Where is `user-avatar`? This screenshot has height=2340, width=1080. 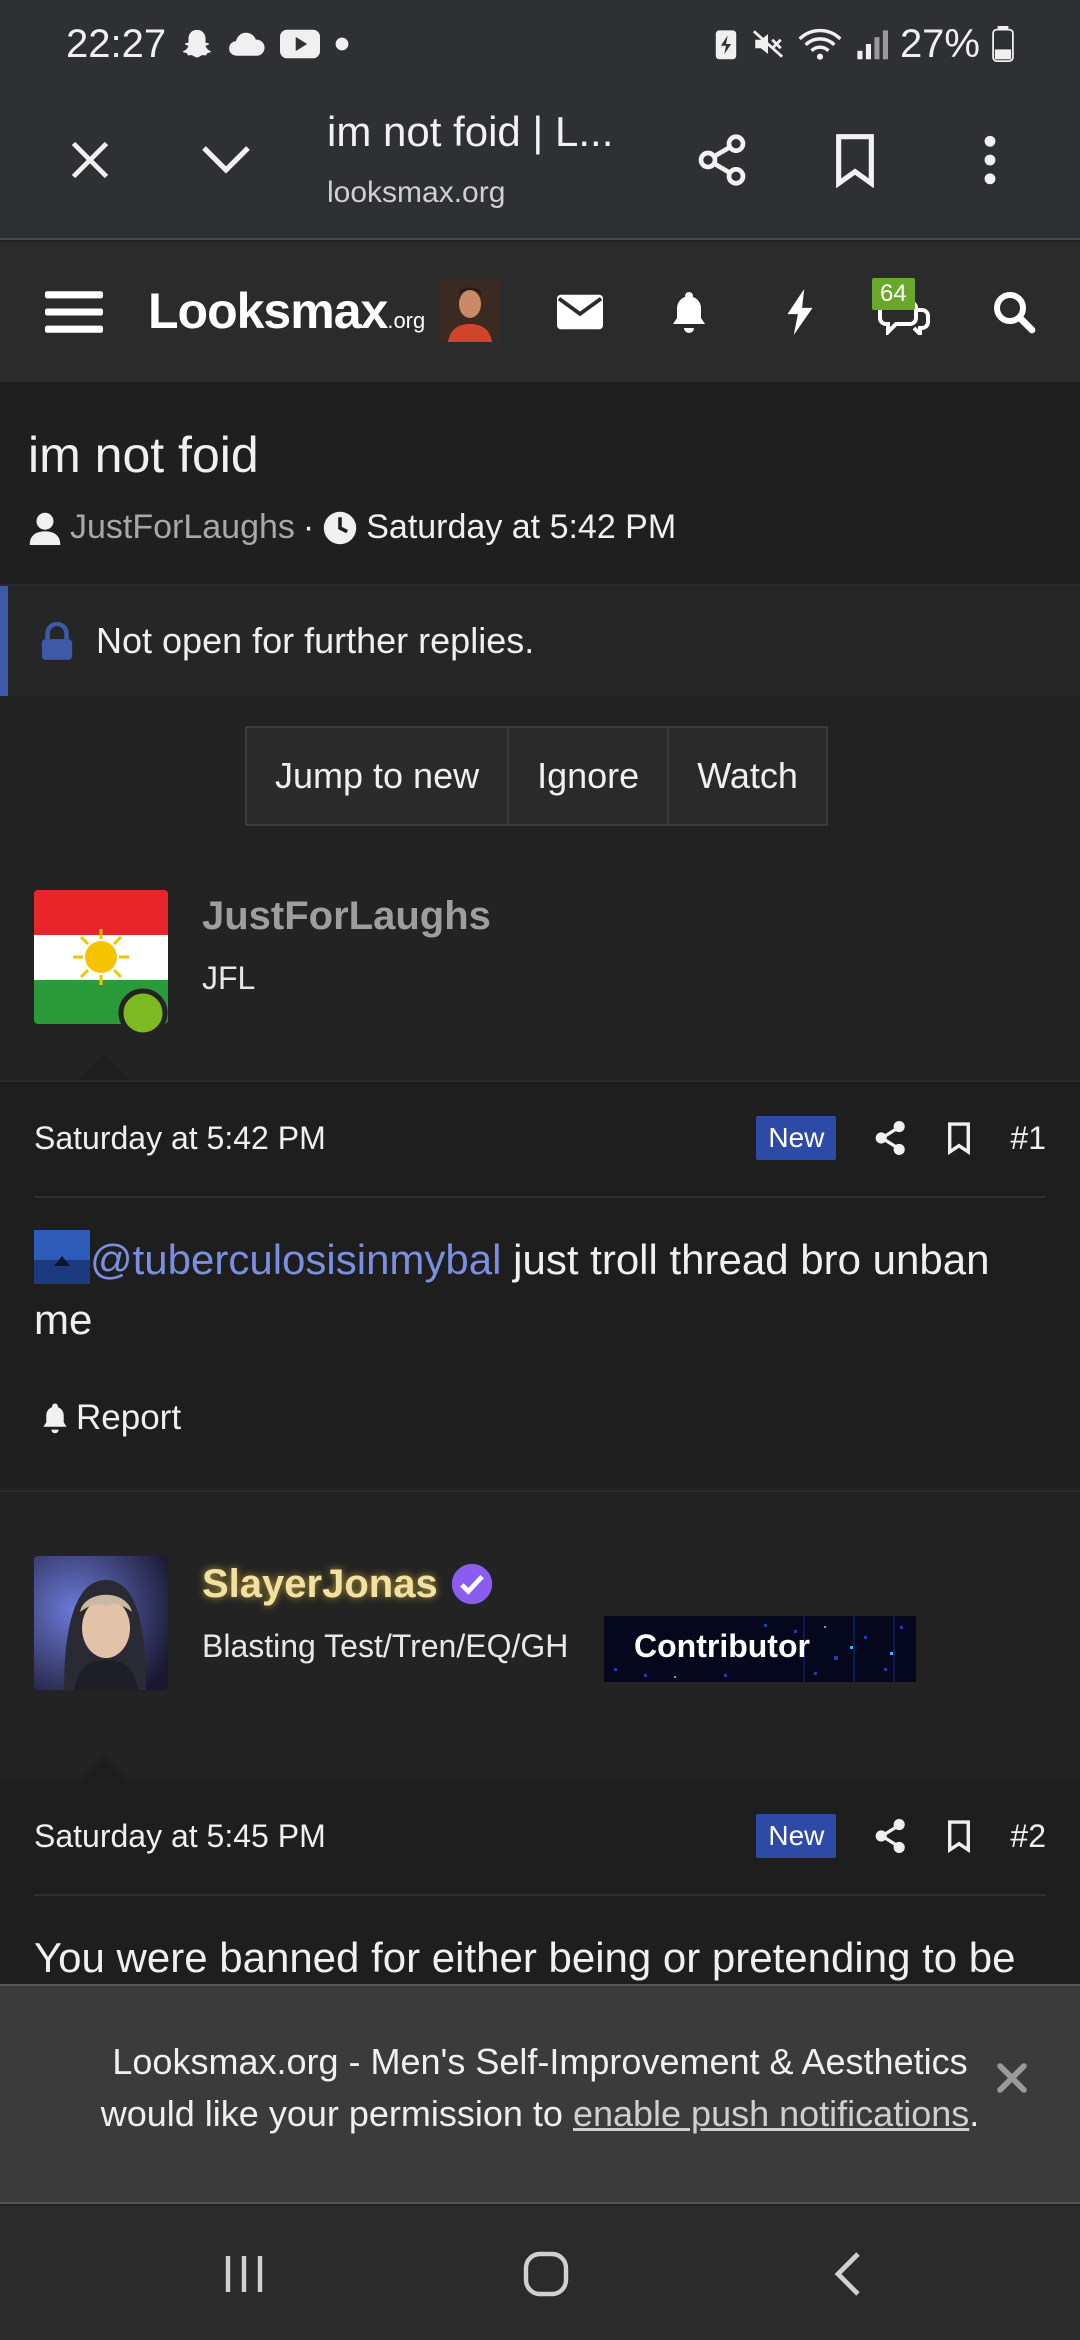 user-avatar is located at coordinates (470, 311).